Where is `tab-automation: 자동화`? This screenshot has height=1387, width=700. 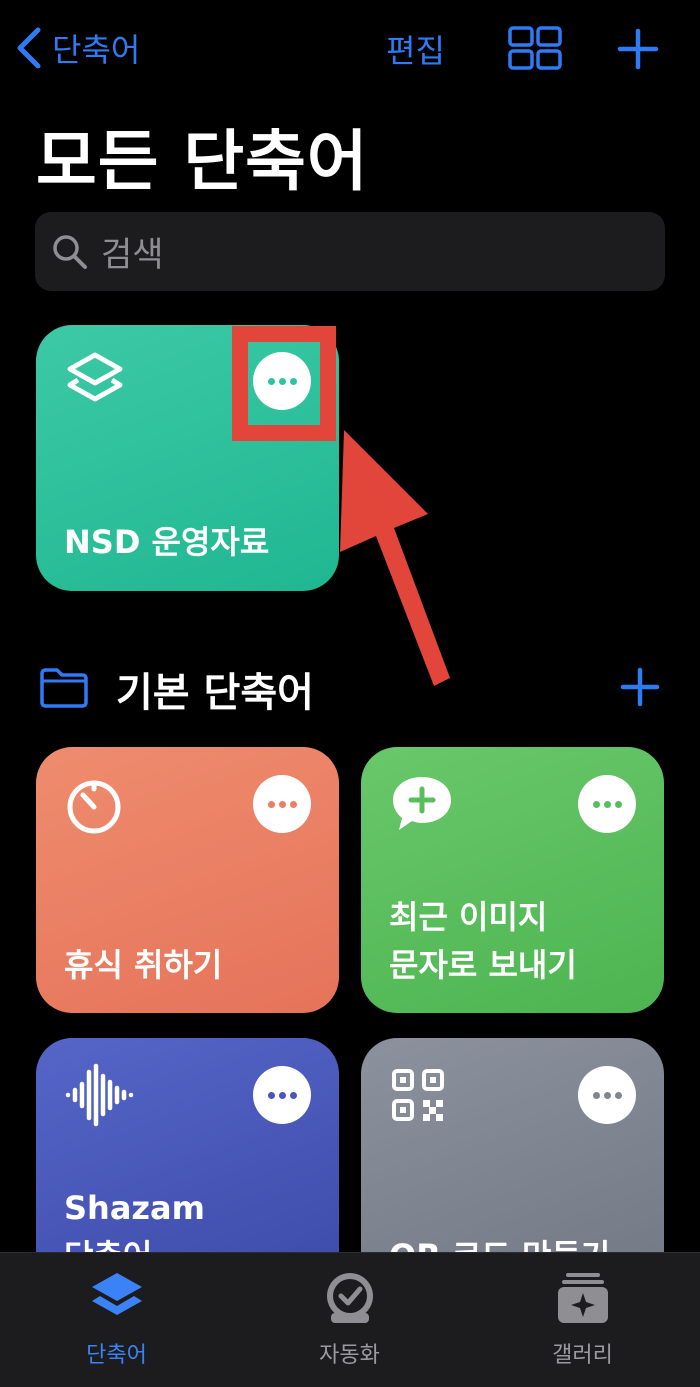
tab-automation: 자동화 is located at coordinates (349, 1320).